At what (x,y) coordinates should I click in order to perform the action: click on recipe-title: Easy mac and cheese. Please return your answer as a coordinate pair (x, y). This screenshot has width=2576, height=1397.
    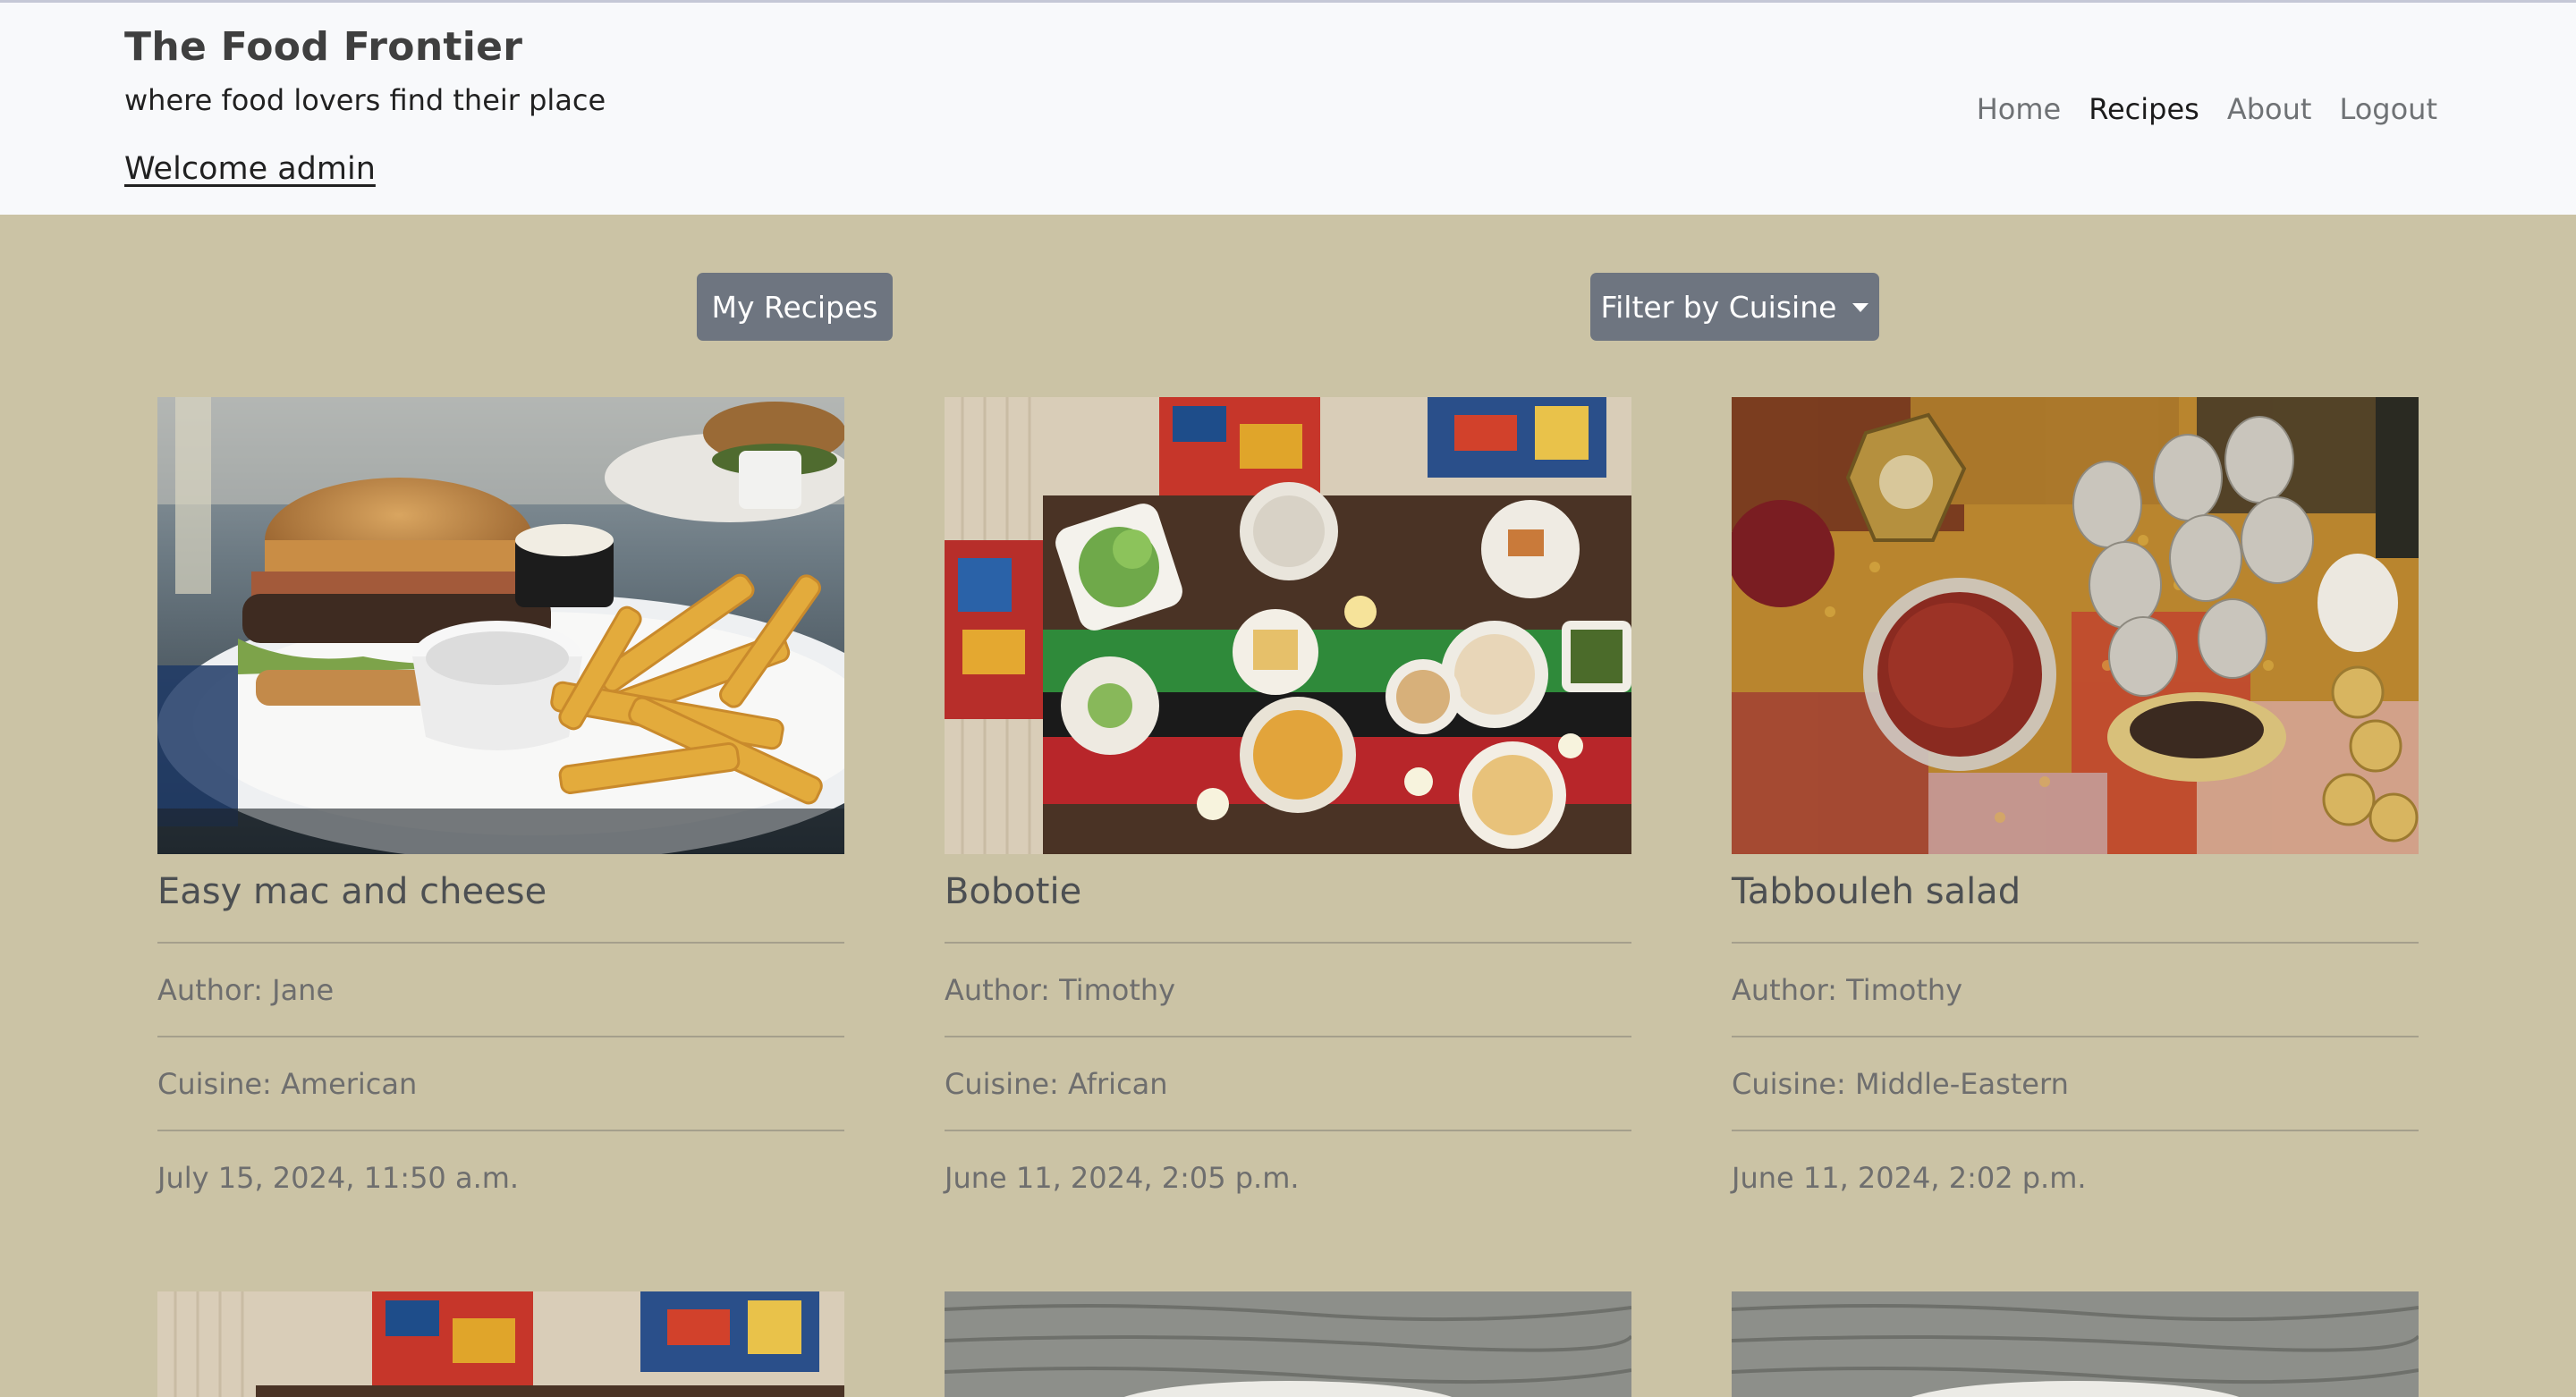
    Looking at the image, I should click on (500, 892).